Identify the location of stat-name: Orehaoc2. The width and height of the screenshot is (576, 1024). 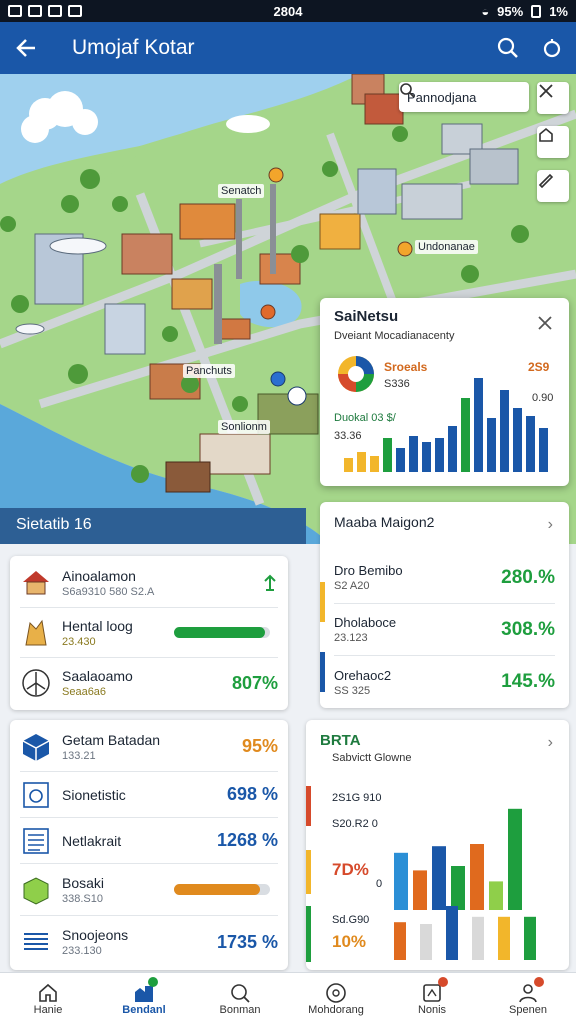
(363, 675).